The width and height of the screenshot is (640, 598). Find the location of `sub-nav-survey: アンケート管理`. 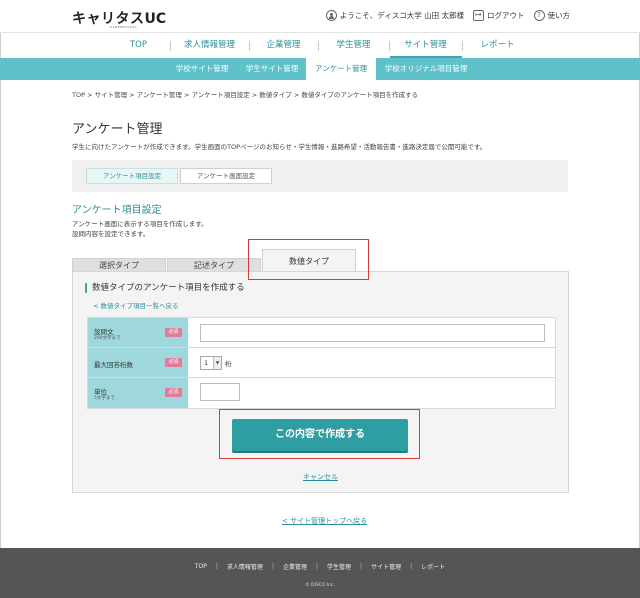

sub-nav-survey: アンケート管理 is located at coordinates (341, 69).